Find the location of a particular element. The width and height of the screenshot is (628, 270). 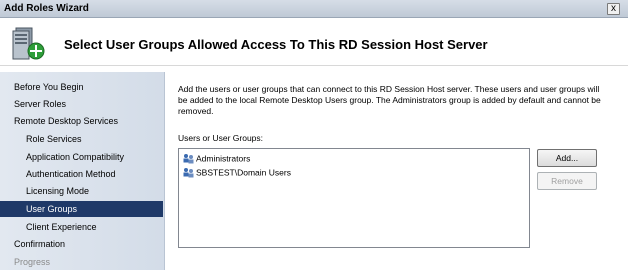

nav-item-confirmation: Confirmation is located at coordinates (81, 244).